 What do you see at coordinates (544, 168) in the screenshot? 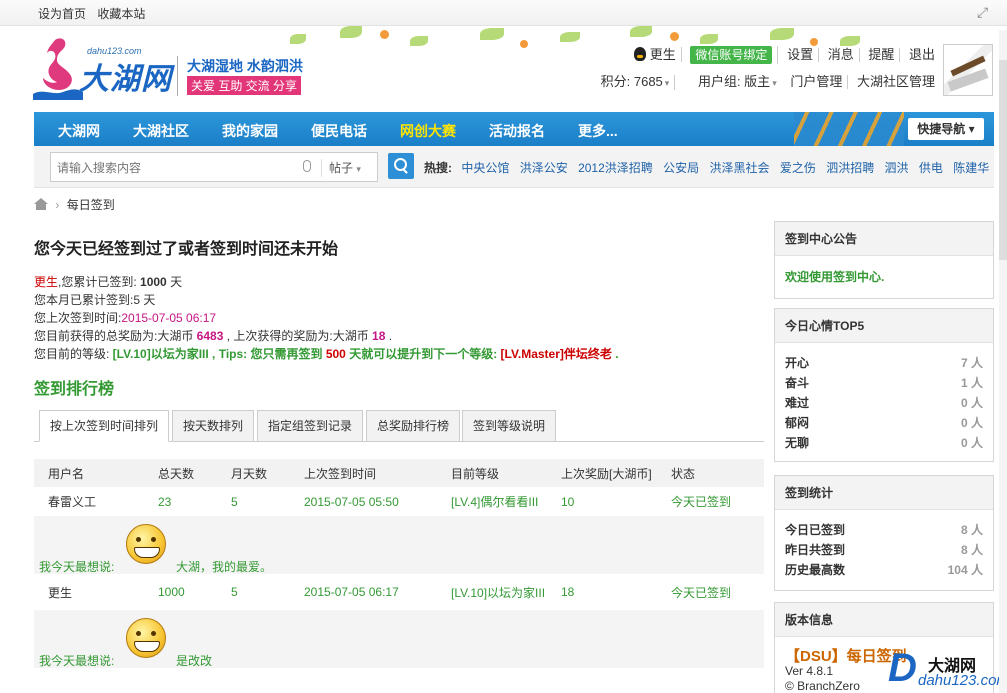
I see `hot-link: 洪泽公安` at bounding box center [544, 168].